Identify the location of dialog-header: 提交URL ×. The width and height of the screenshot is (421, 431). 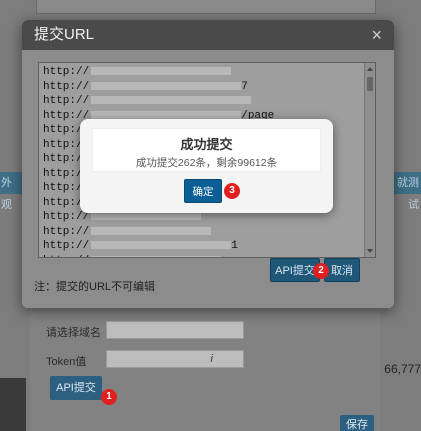
(208, 35).